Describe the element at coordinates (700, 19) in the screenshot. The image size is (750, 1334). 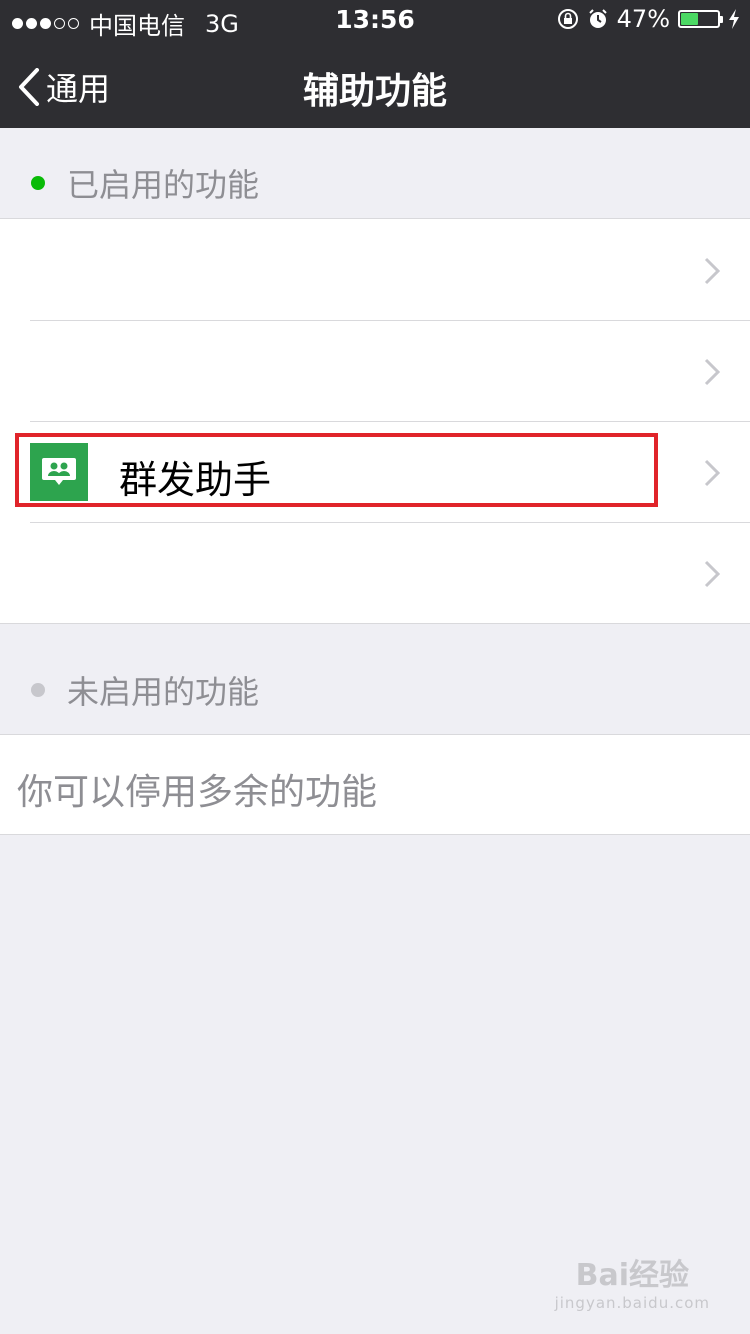
I see `battery-icon` at that location.